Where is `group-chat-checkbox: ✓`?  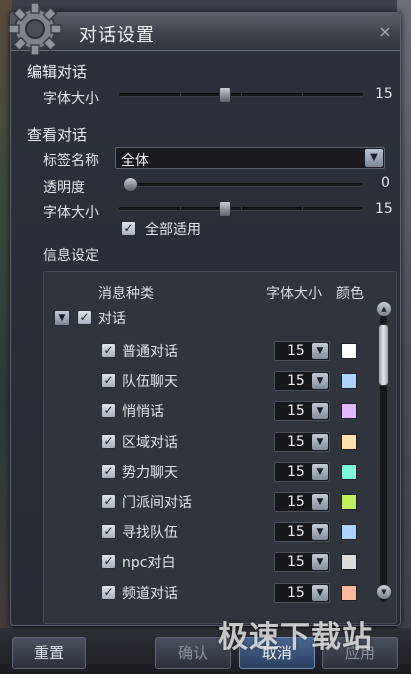
group-chat-checkbox: ✓ is located at coordinates (84, 317).